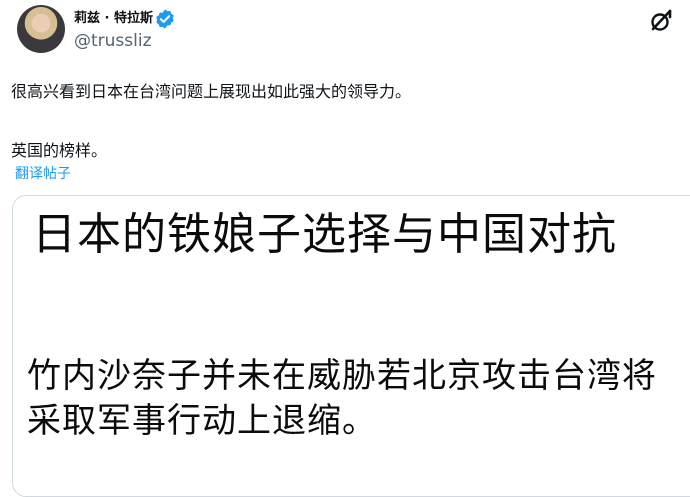  Describe the element at coordinates (113, 16) in the screenshot. I see `display-name: 莉兹 · 特拉斯` at that location.